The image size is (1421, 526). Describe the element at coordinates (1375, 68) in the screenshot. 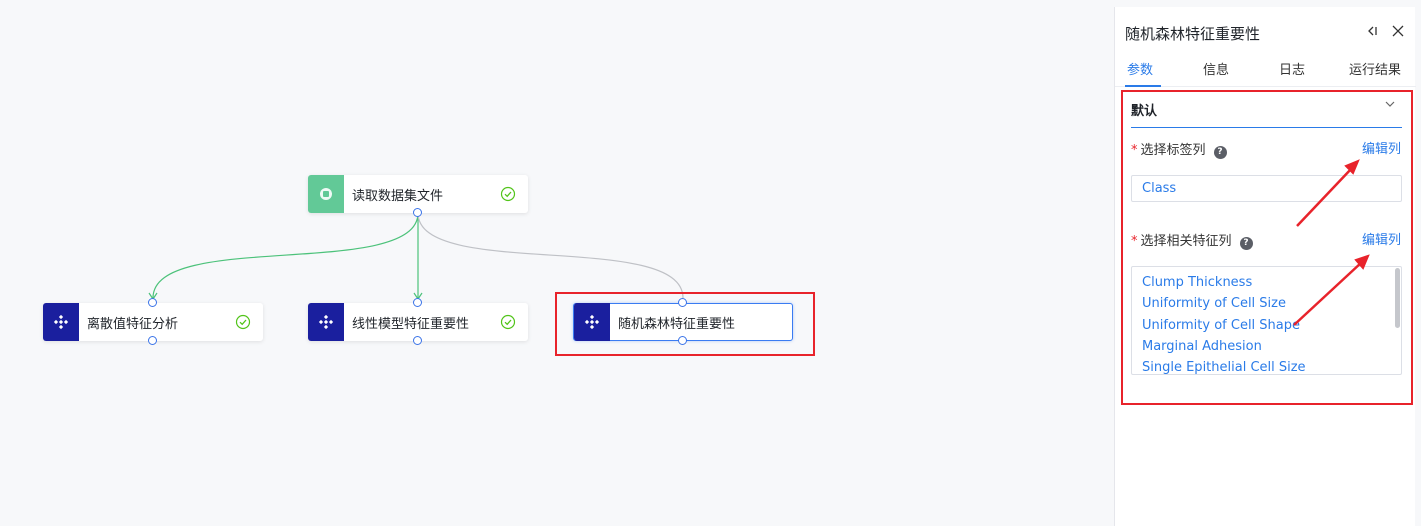

I see `tab-results: 运行结果` at that location.